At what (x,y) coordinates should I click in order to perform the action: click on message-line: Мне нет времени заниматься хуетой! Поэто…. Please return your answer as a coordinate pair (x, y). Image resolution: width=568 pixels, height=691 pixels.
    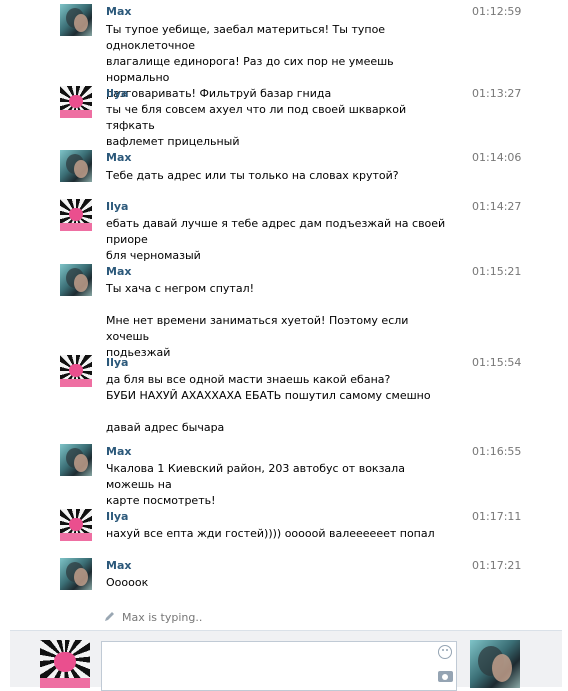
    Looking at the image, I should click on (257, 328).